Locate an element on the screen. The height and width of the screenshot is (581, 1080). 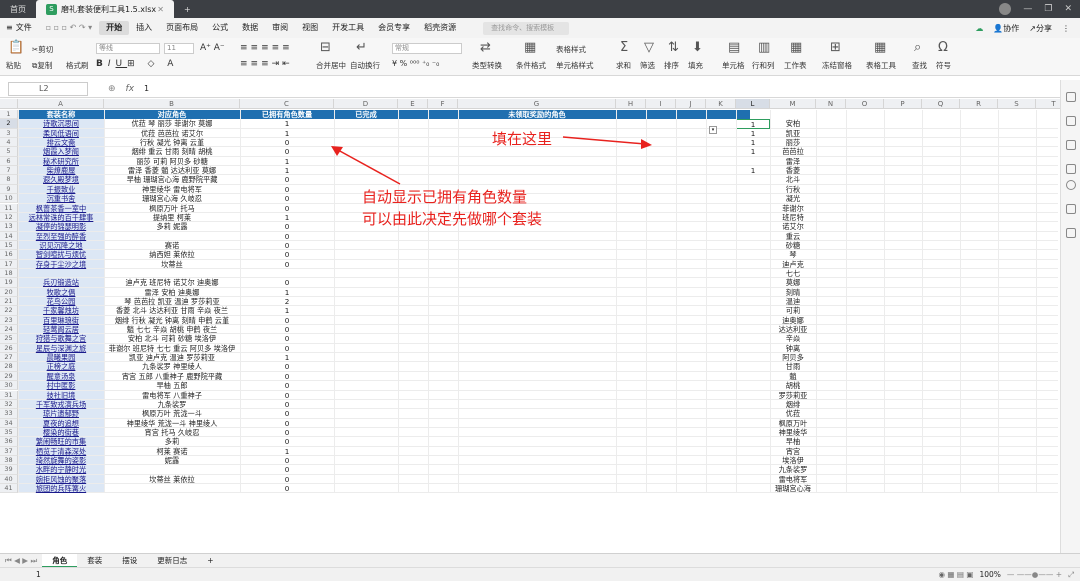
add-sheet-button: + is located at coordinates (210, 561).